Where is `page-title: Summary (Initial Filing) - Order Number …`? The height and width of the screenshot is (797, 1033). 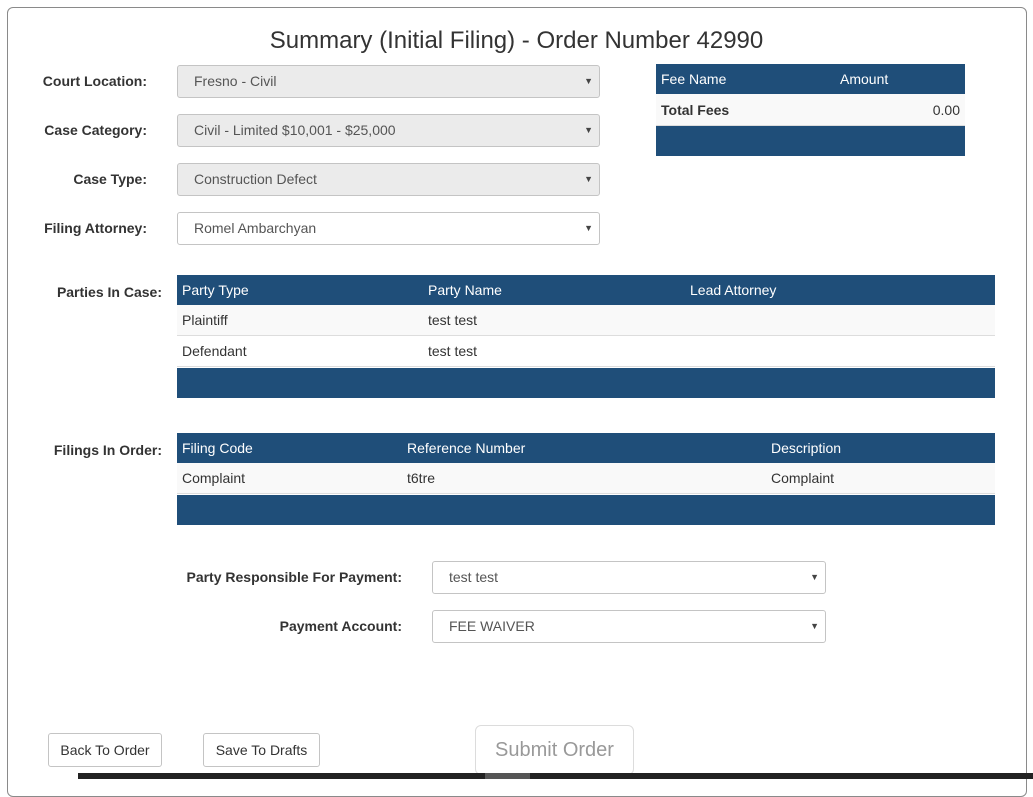
page-title: Summary (Initial Filing) - Order Number … is located at coordinates (516, 40).